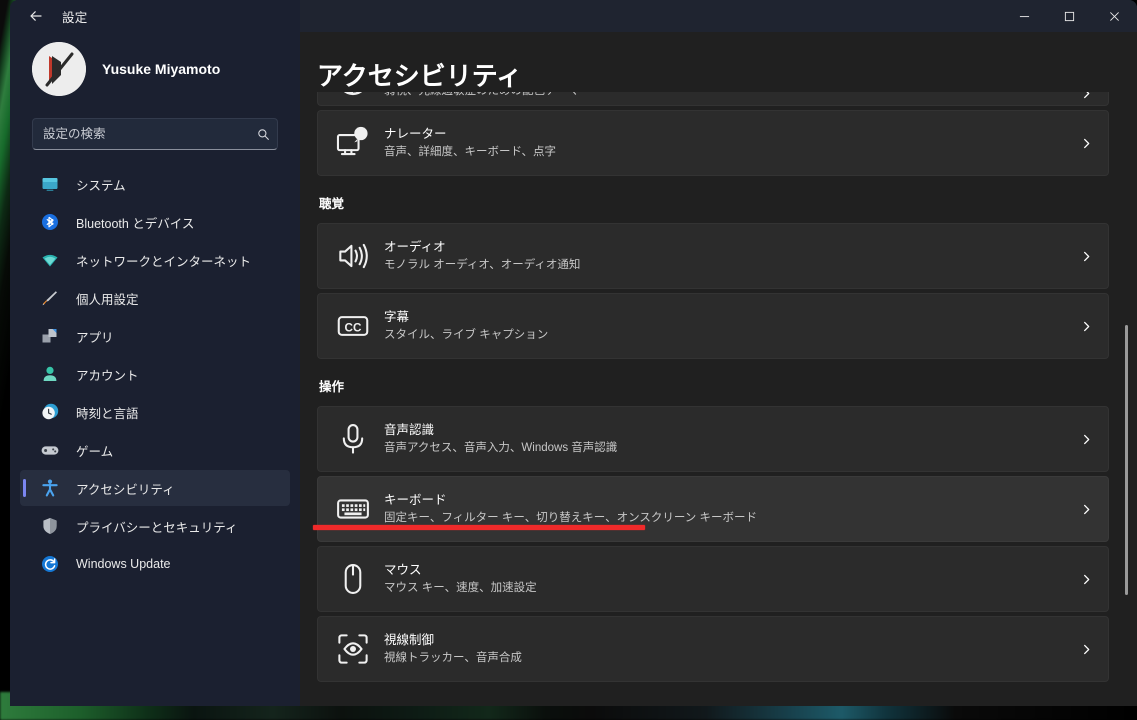 The width and height of the screenshot is (1137, 720). Describe the element at coordinates (731, 509) in the screenshot. I see `setting-card-text: キーボード 固定キー、フィルター キー、切り替えキー、オンスクリーン キーボード` at that location.